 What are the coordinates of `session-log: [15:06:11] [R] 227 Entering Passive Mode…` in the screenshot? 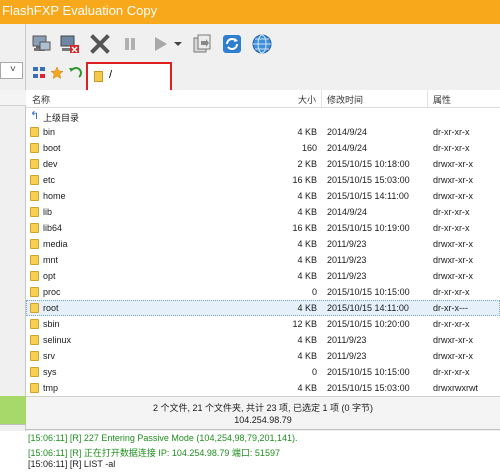 It's located at (250, 453).